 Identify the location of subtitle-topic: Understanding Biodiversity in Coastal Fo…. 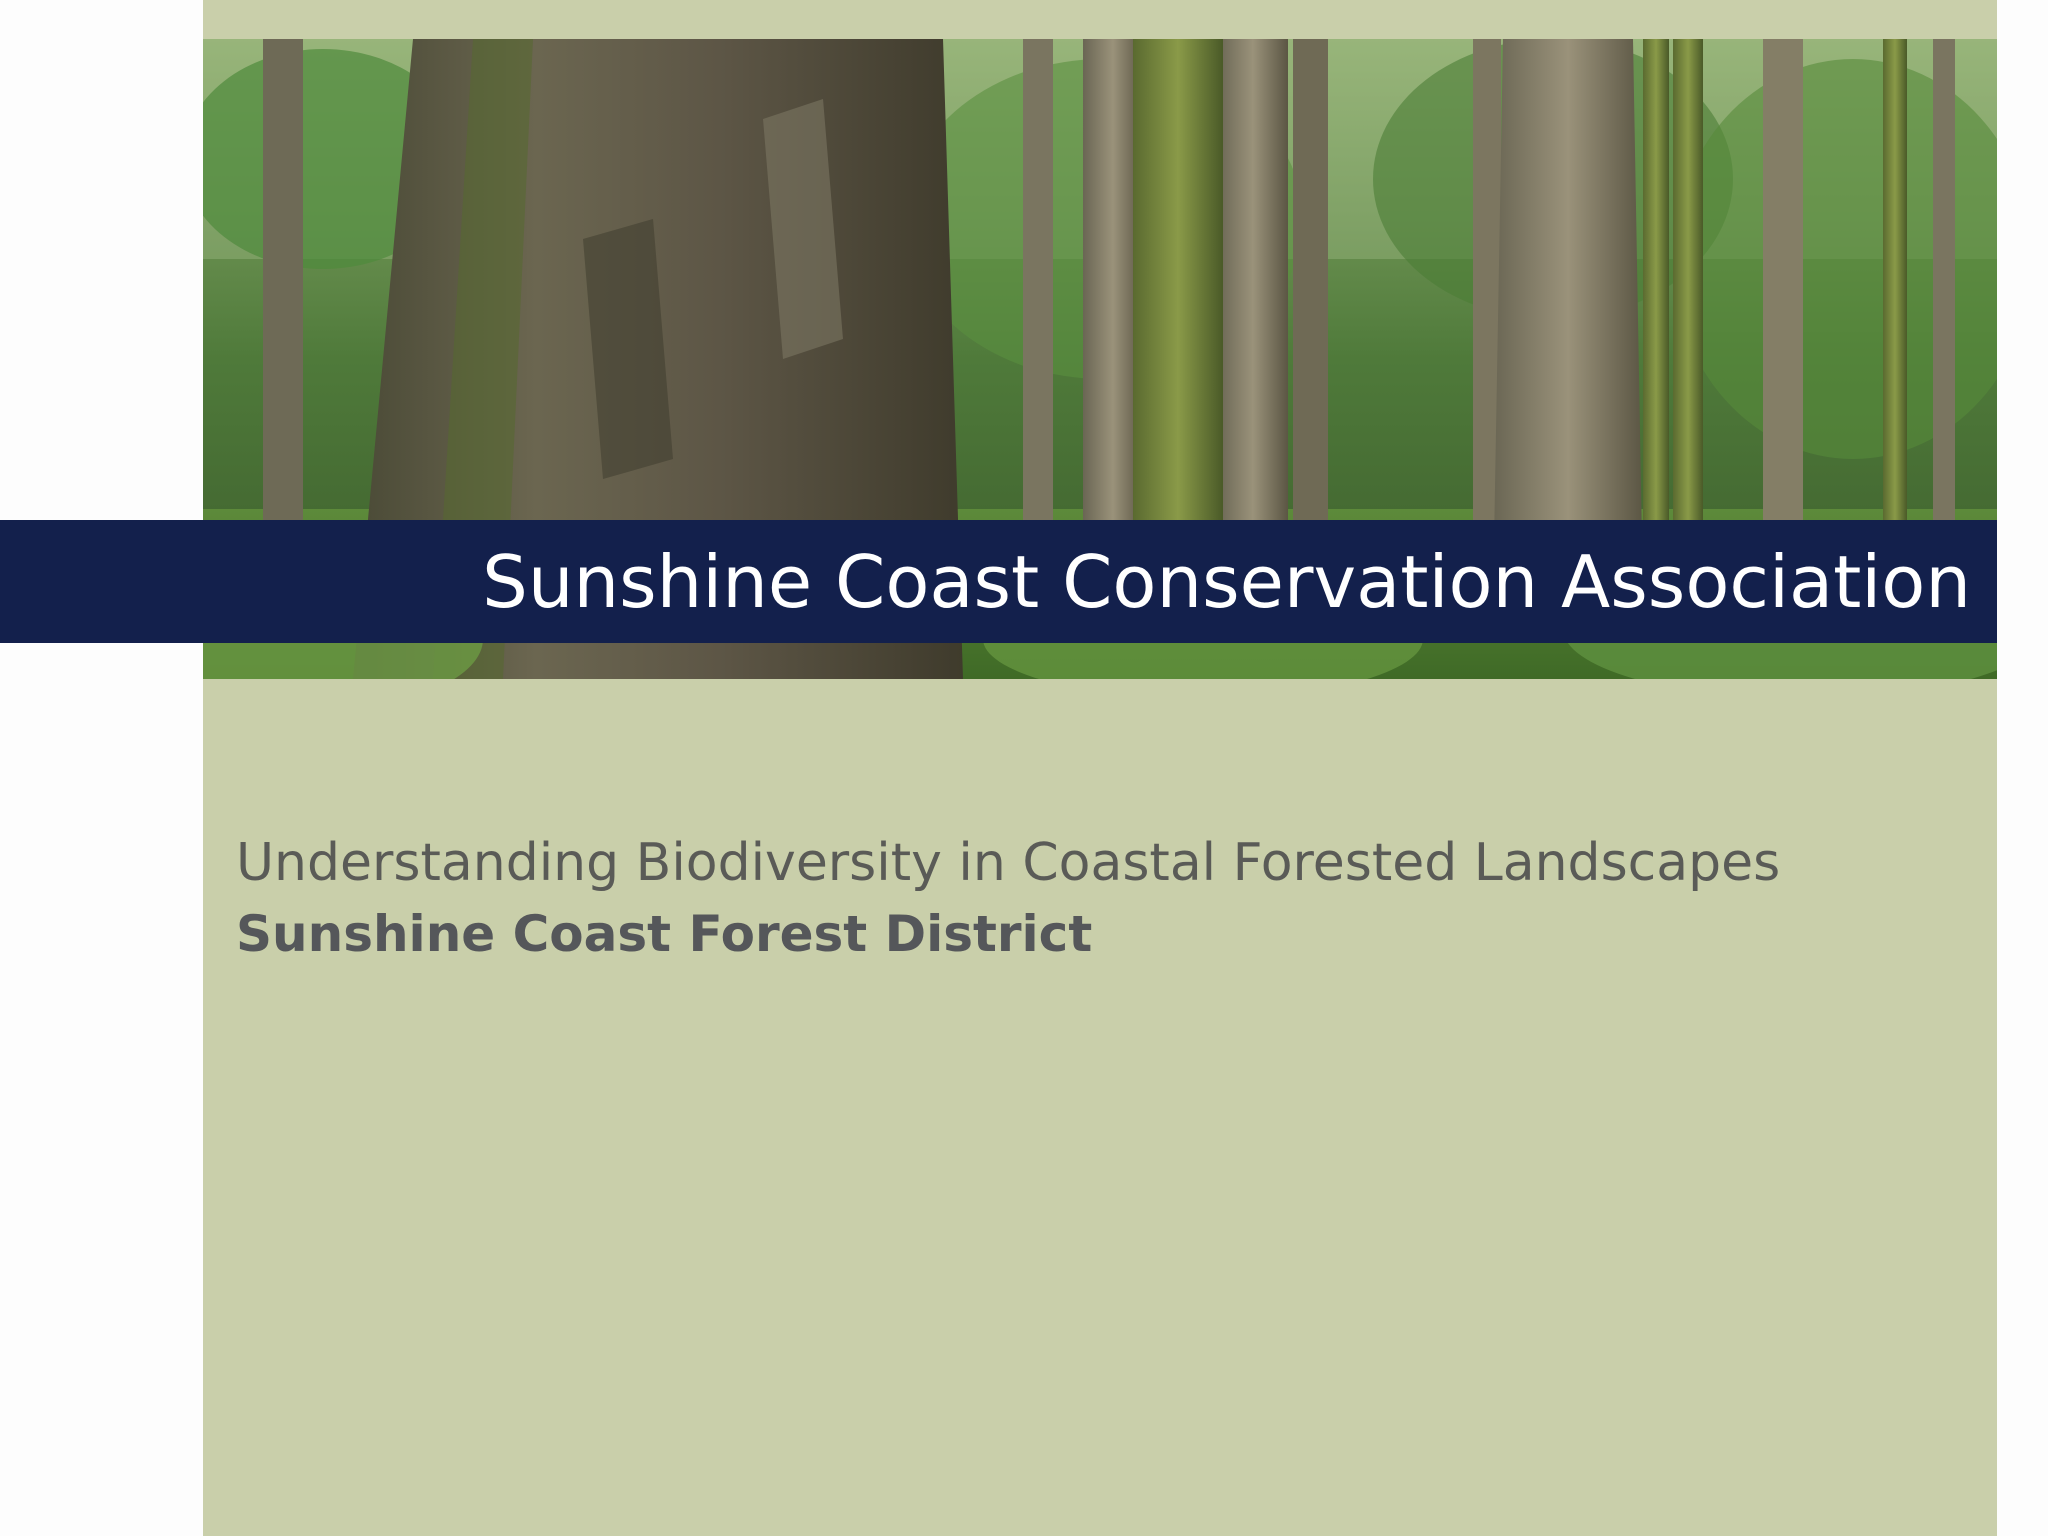
(1008, 863).